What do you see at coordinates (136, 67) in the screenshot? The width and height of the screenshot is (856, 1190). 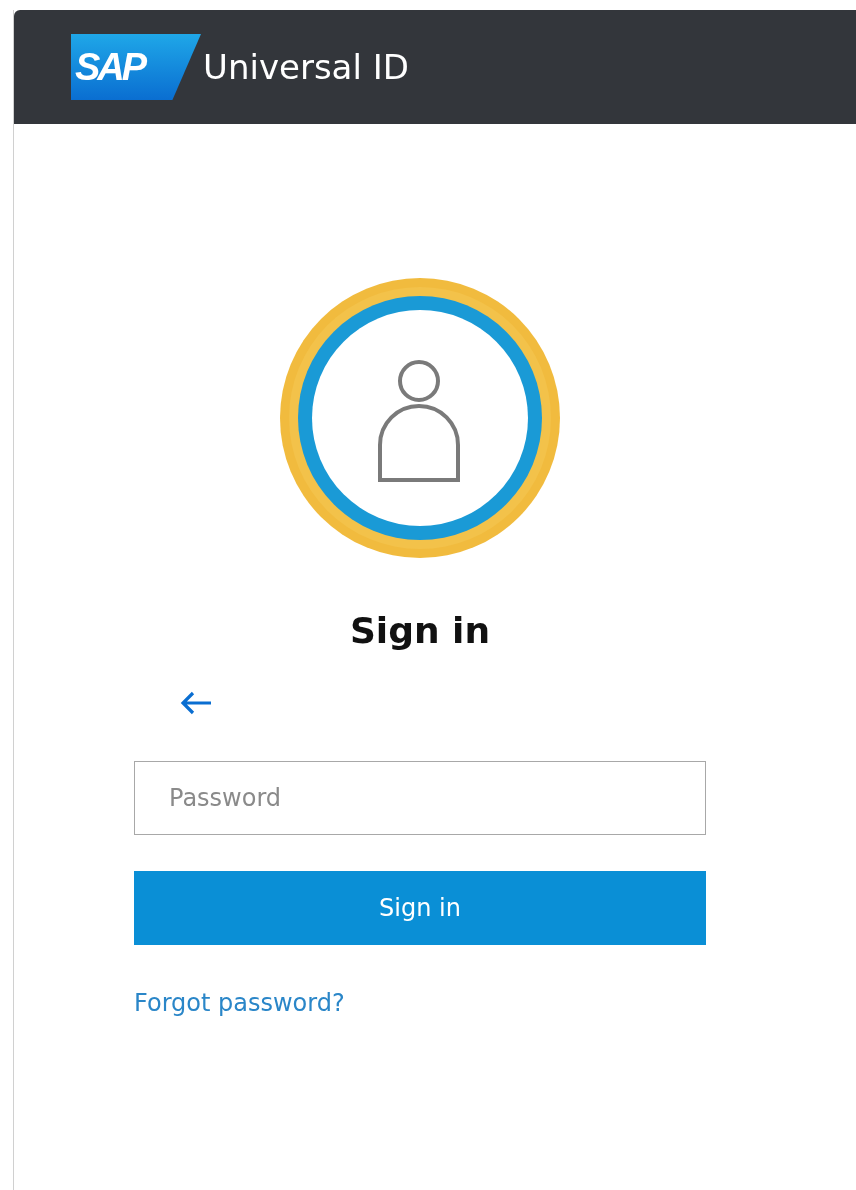 I see `sap-logo: SAP` at bounding box center [136, 67].